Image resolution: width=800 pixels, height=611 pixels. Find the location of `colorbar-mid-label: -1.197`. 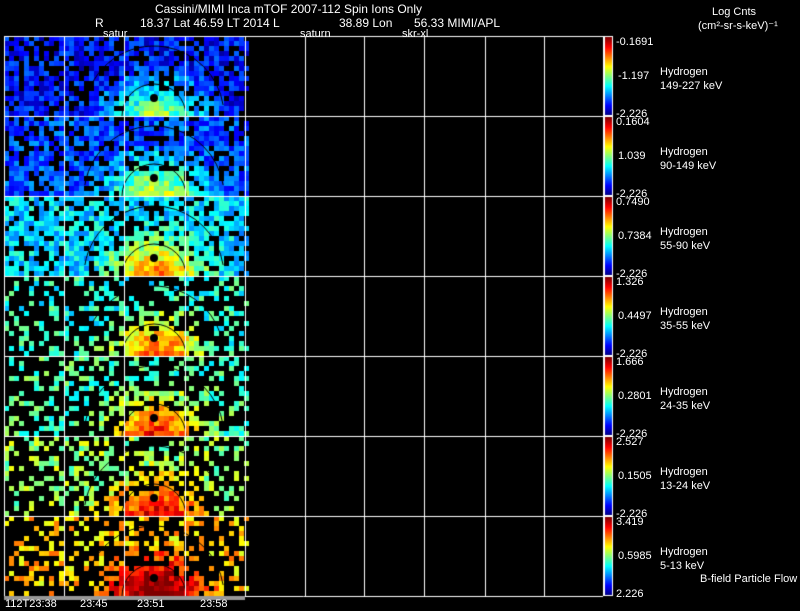

colorbar-mid-label: -1.197 is located at coordinates (634, 76).